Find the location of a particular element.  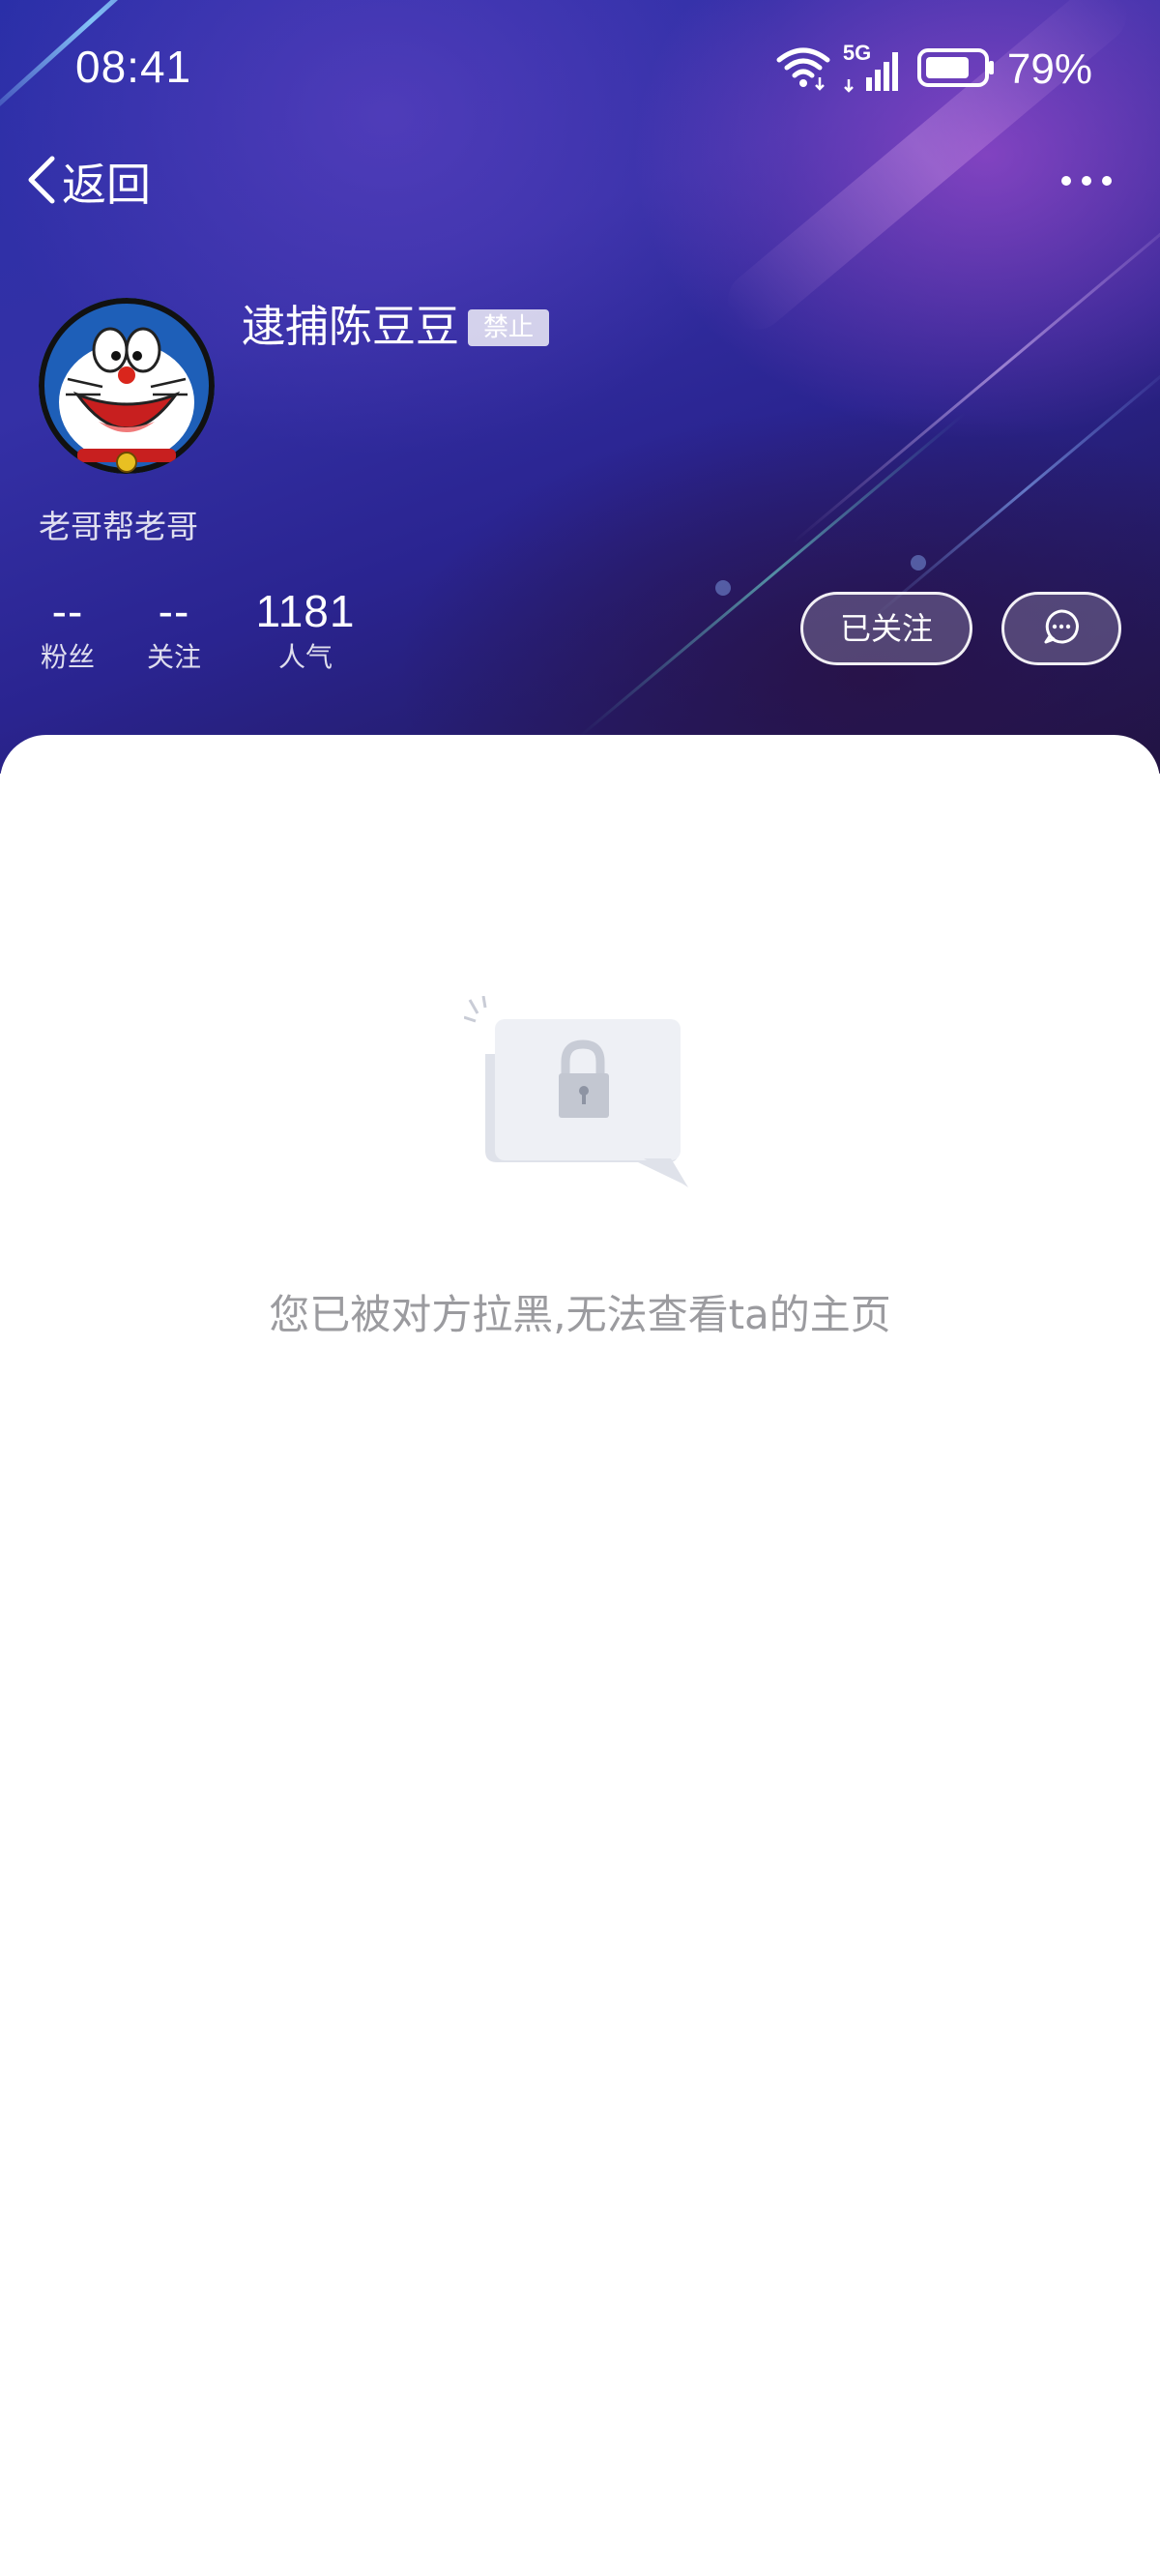

stat-fans-label: 粉丝 is located at coordinates (67, 657).